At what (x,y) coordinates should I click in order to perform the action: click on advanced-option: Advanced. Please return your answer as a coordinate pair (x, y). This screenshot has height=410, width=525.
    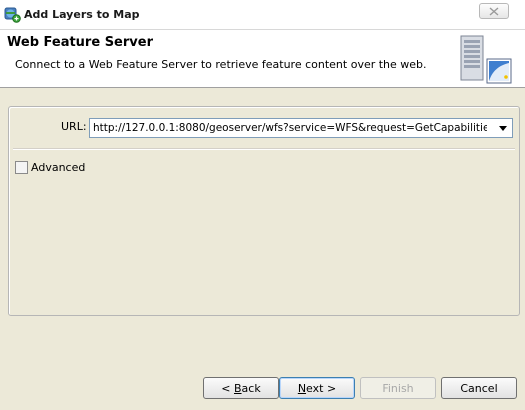
    Looking at the image, I should click on (50, 167).